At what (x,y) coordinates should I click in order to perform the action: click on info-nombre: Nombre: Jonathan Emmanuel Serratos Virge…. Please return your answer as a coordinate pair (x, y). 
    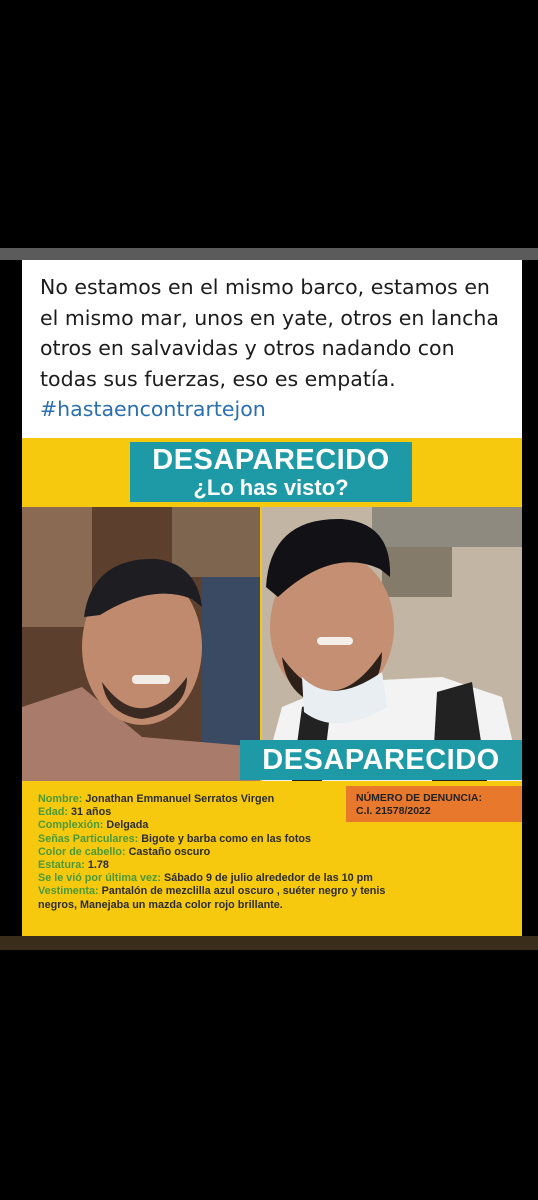
    Looking at the image, I should click on (230, 799).